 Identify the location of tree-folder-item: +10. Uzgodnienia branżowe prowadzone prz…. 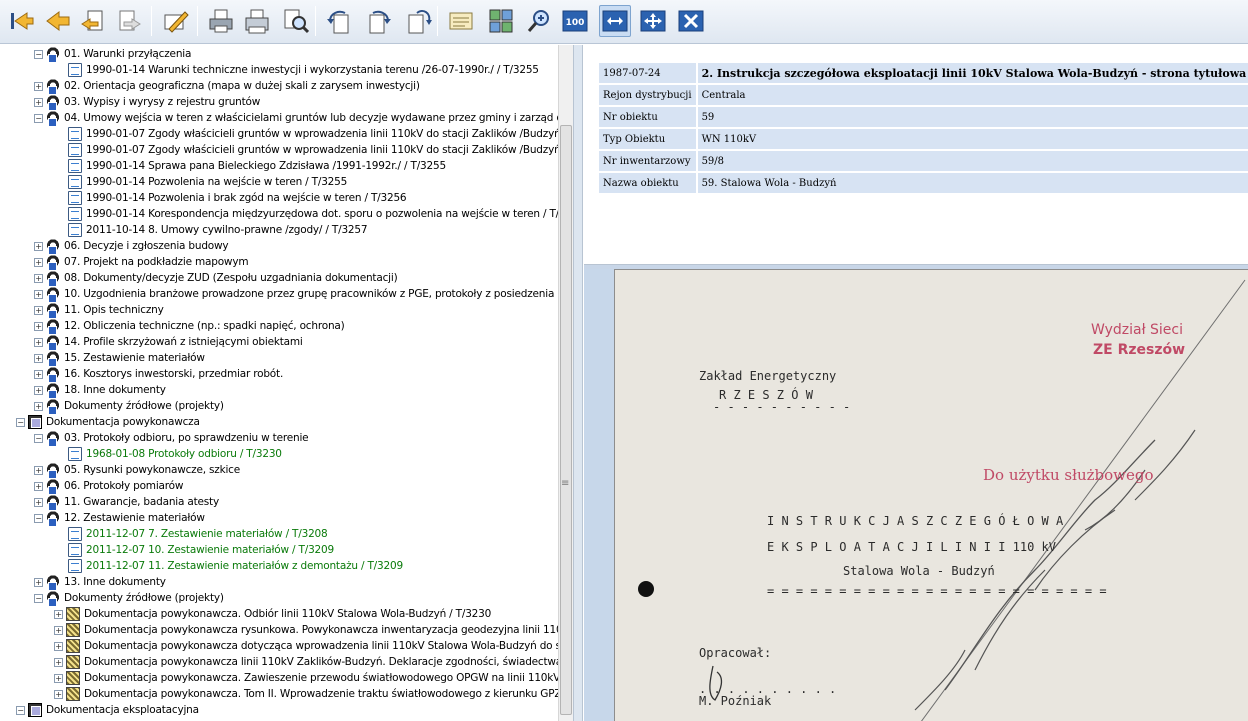
(296, 294).